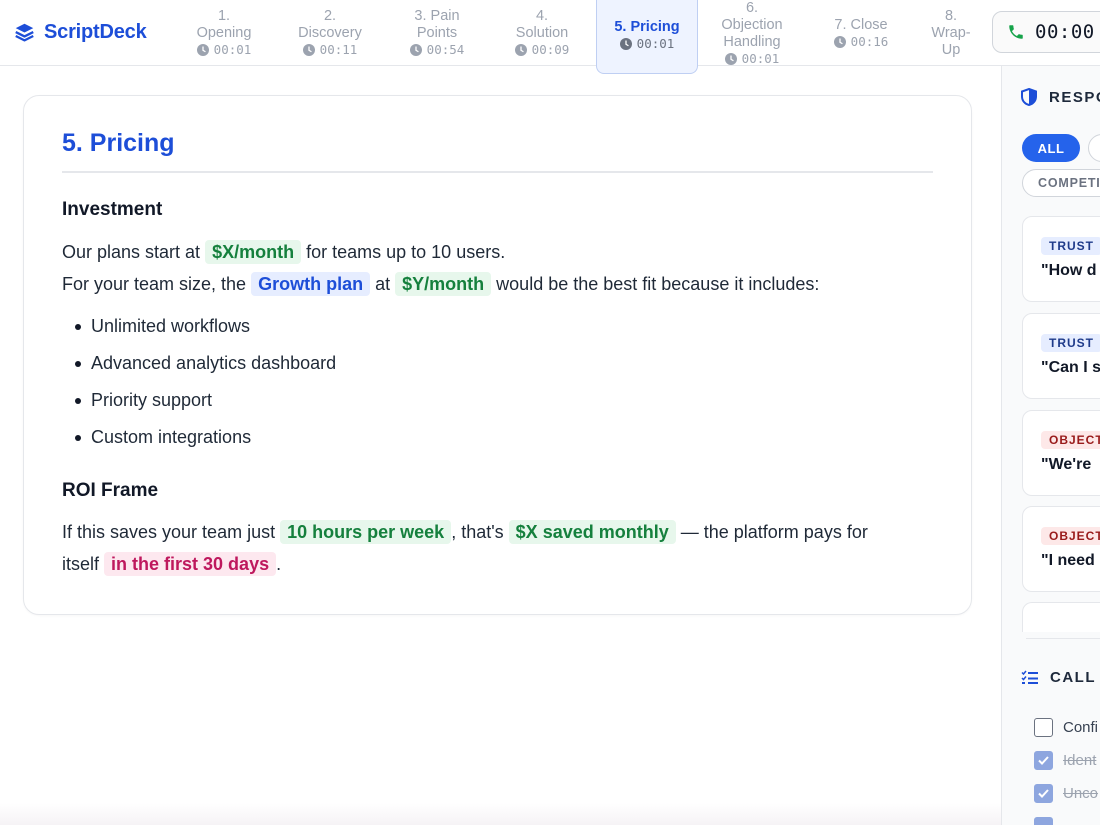 This screenshot has width=1100, height=825. What do you see at coordinates (752, 24) in the screenshot?
I see `tab-label-line2: Objection` at bounding box center [752, 24].